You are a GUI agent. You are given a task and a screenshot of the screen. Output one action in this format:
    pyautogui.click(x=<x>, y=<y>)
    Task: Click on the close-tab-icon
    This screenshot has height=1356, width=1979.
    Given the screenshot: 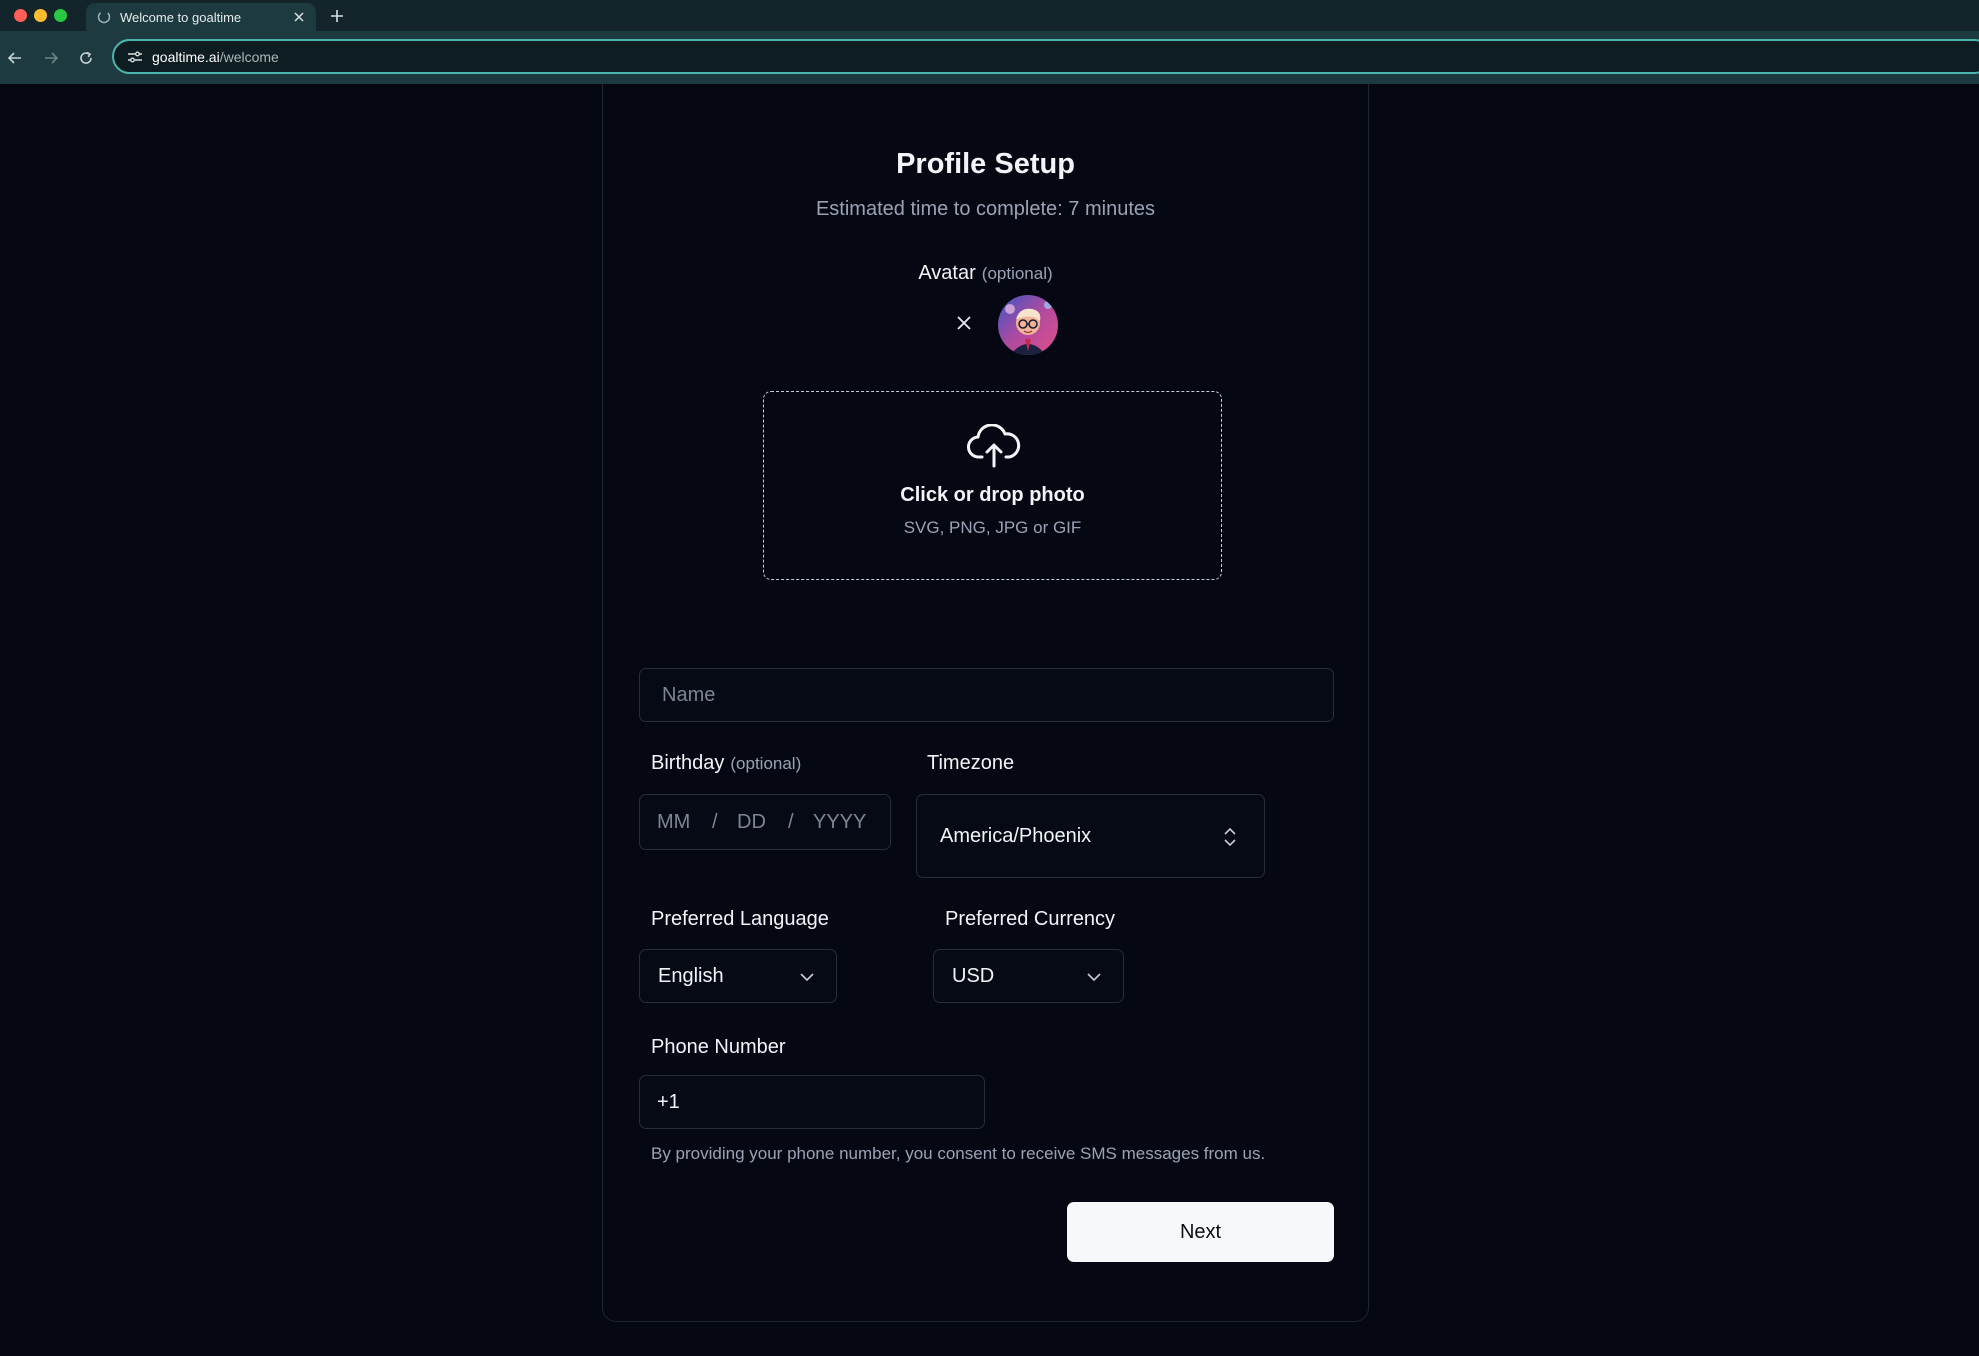 What is the action you would take?
    pyautogui.click(x=299, y=17)
    